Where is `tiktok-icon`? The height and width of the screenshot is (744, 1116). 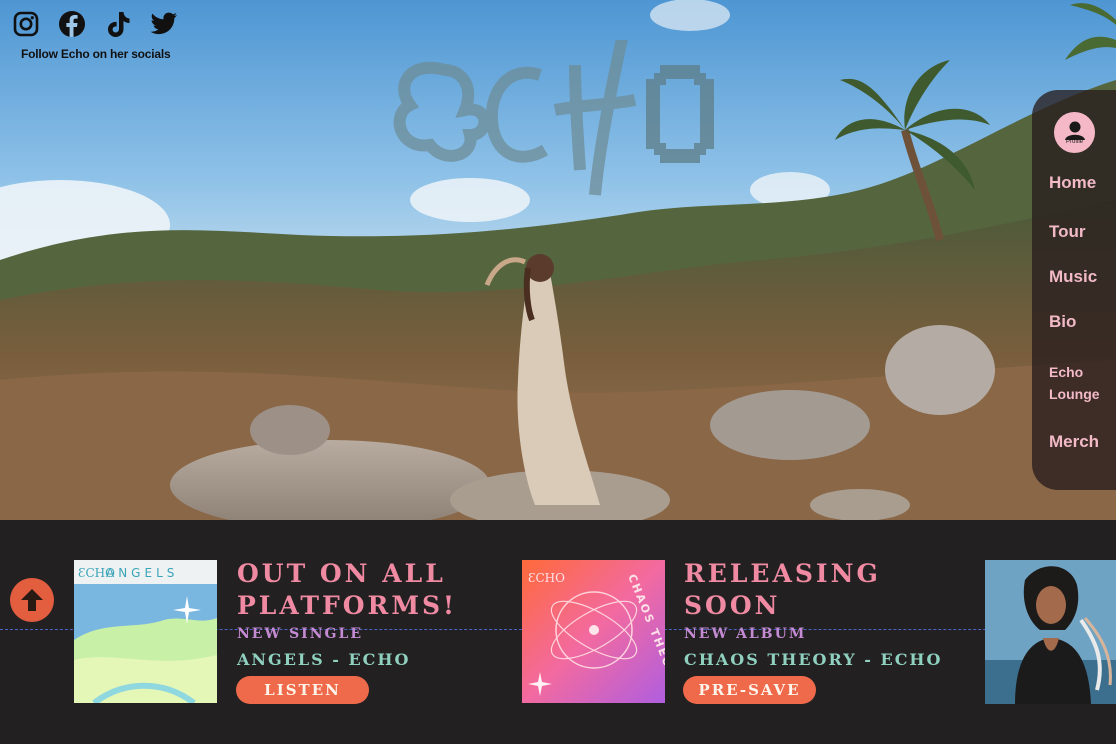
tiktok-icon is located at coordinates (118, 24).